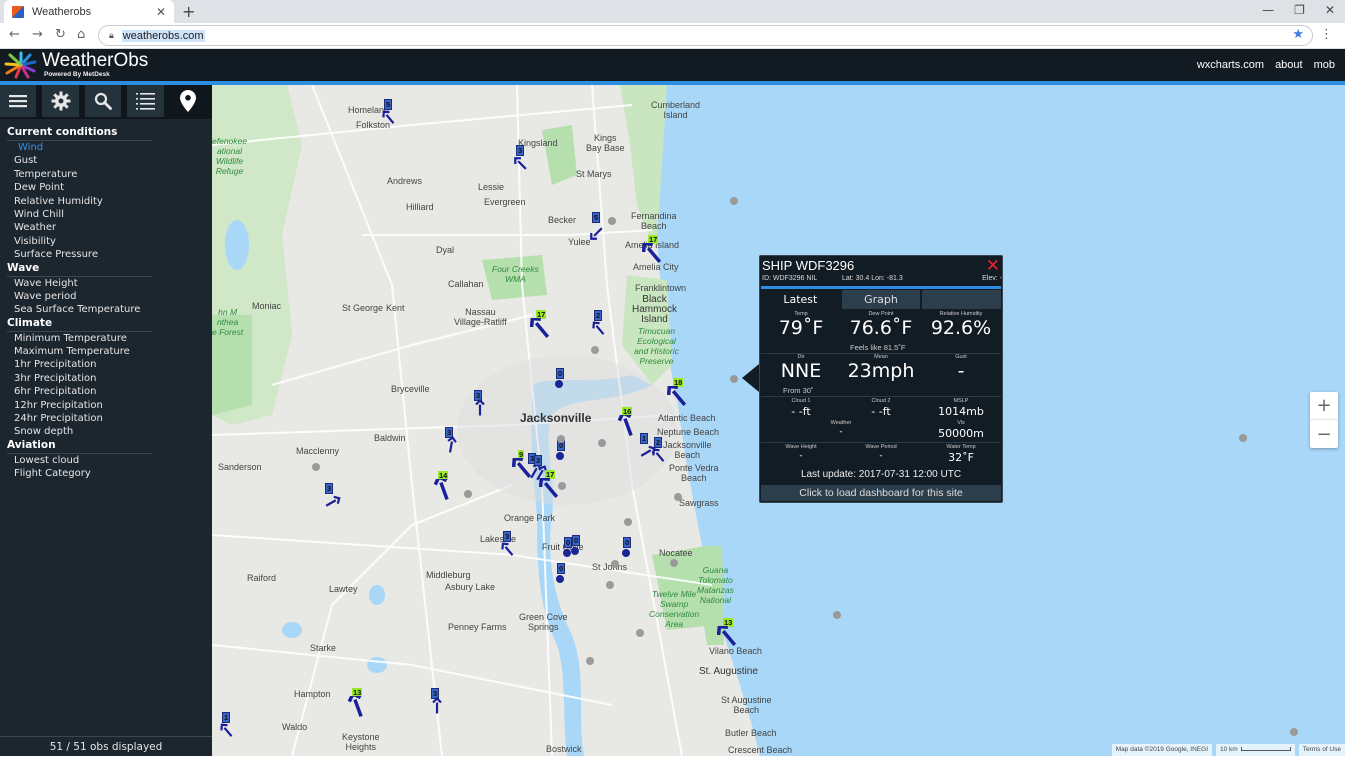 This screenshot has width=1345, height=757. Describe the element at coordinates (881, 299) in the screenshot. I see `tab-graph: Graph` at that location.